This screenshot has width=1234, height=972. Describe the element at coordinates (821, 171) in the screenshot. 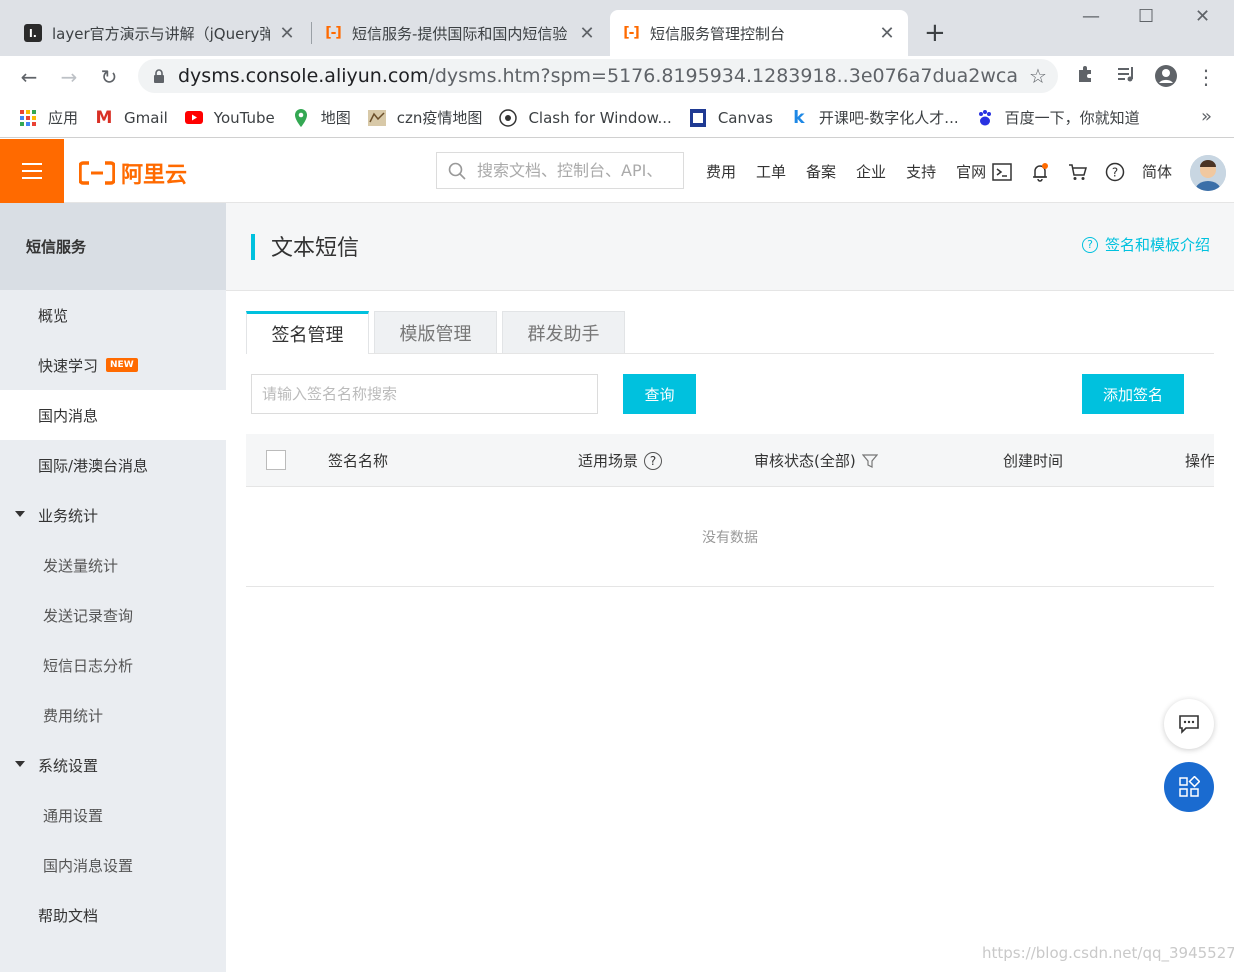

I see `nav-link-icp: 备案` at that location.